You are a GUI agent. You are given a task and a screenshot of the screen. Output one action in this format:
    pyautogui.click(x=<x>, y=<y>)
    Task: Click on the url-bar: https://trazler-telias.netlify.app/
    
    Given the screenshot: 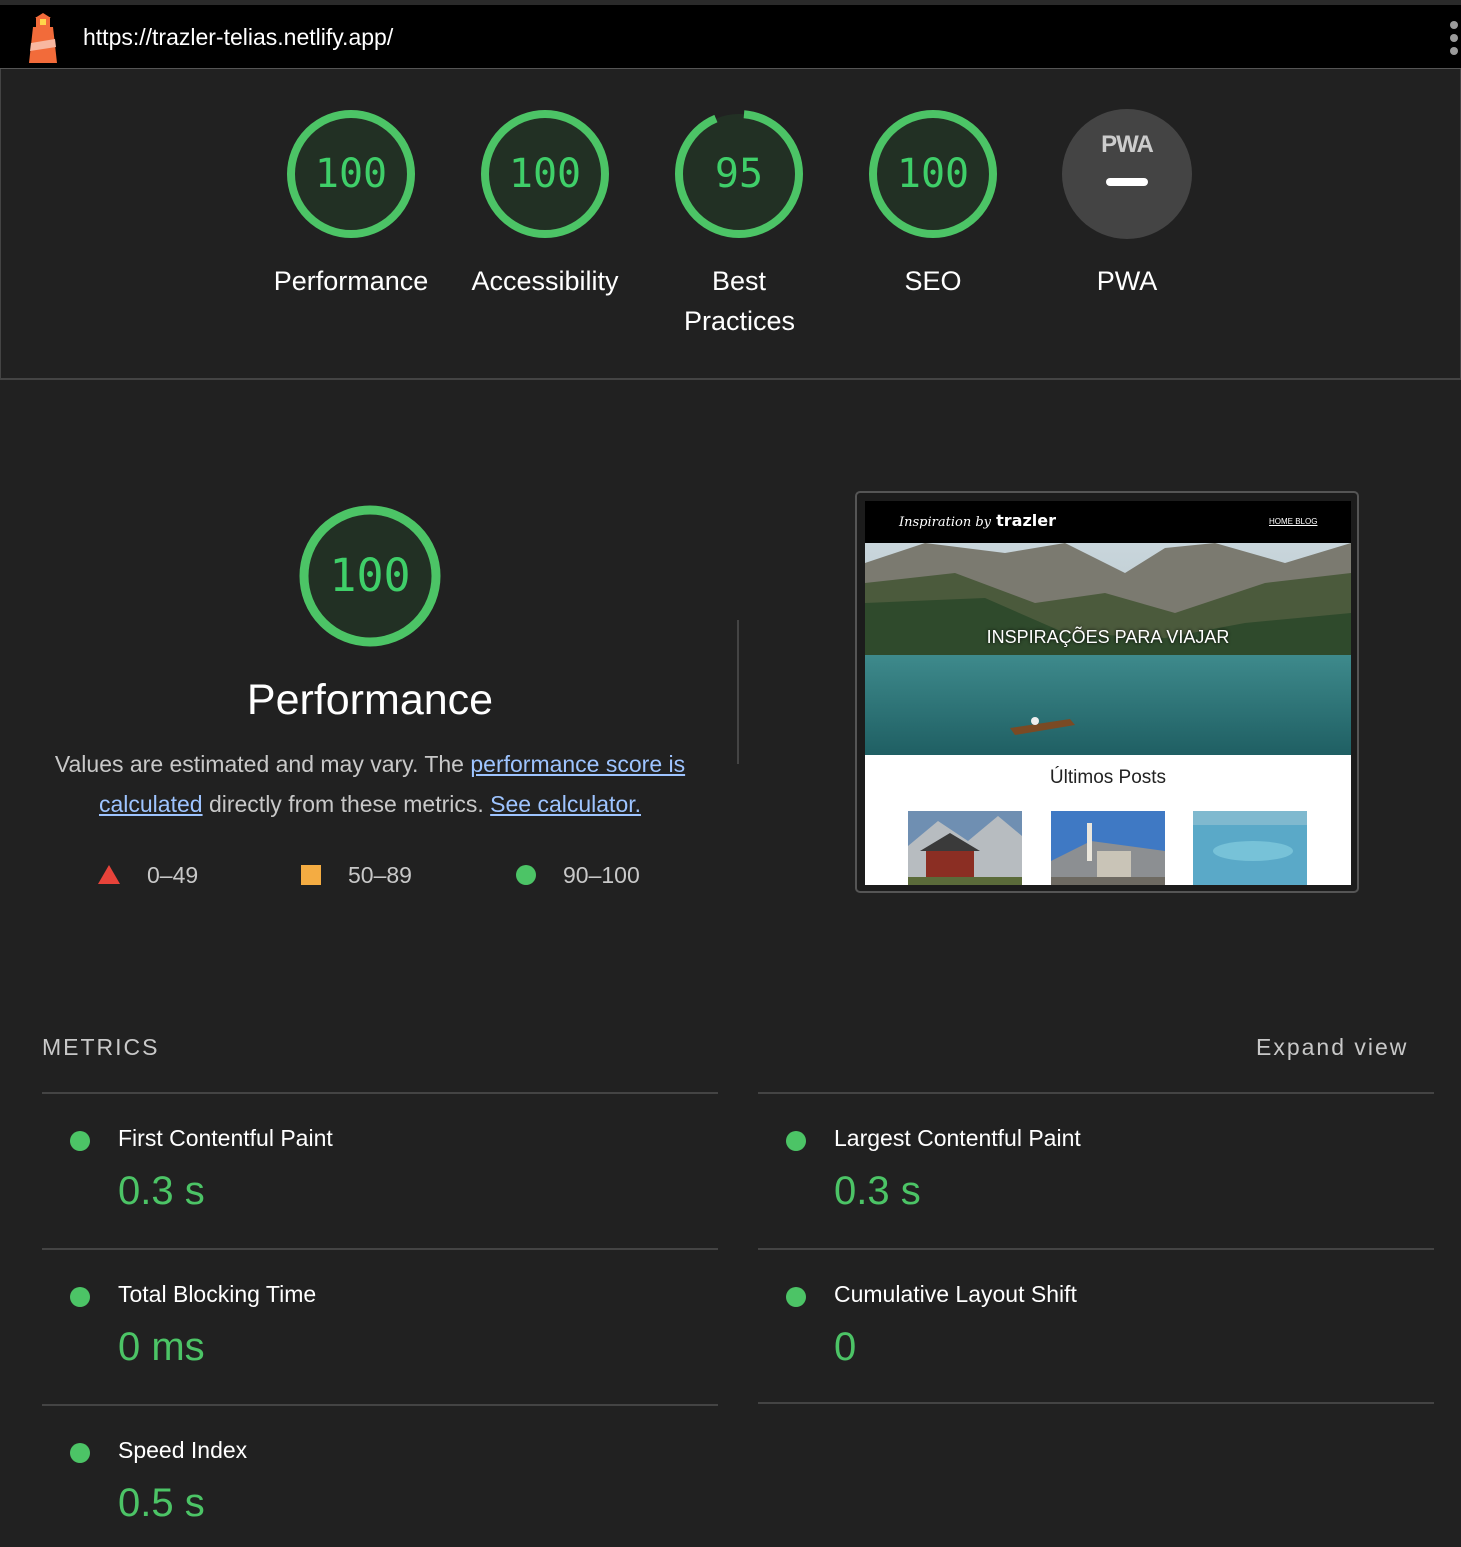 What is the action you would take?
    pyautogui.click(x=730, y=34)
    